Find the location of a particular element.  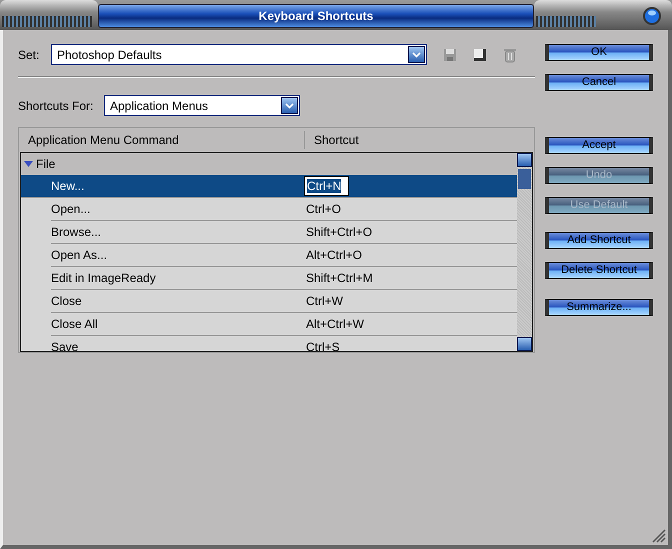

table-row: Close Ctrl+W is located at coordinates (284, 301).